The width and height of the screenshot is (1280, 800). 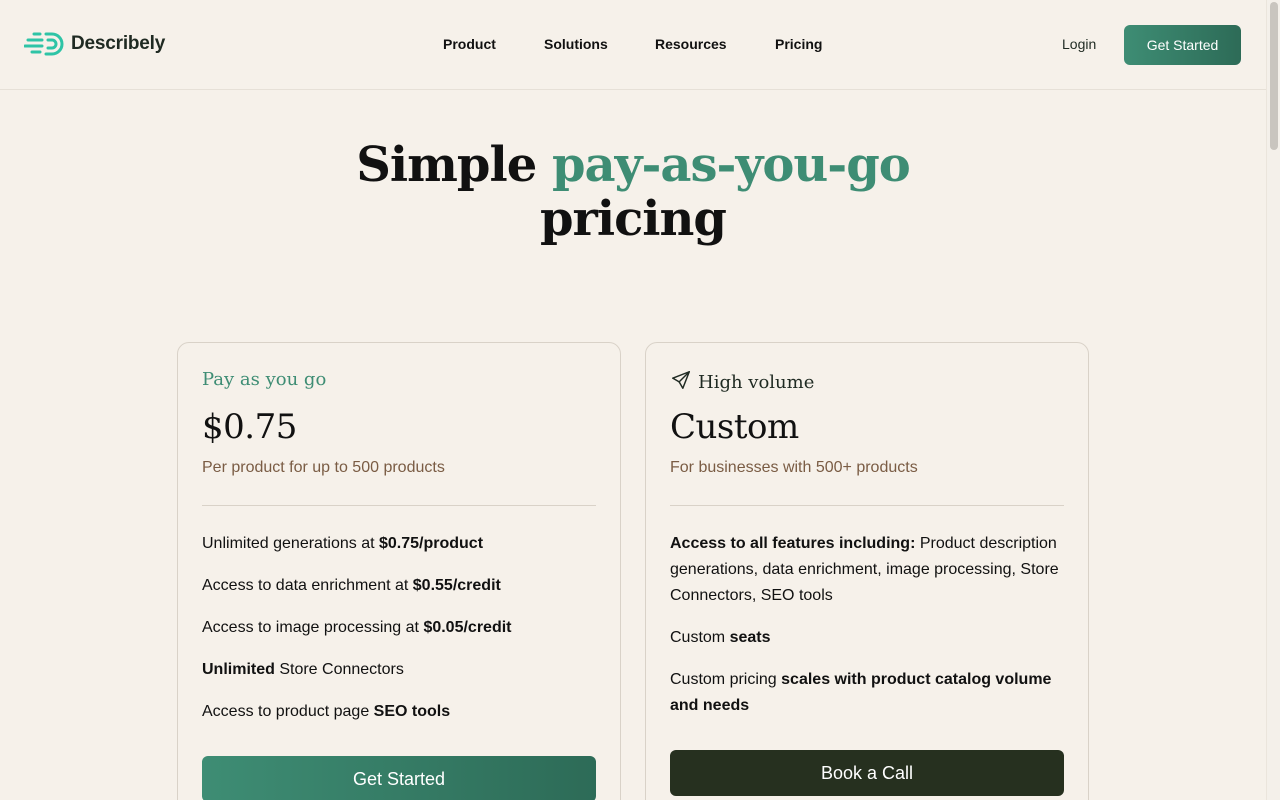 What do you see at coordinates (691, 44) in the screenshot?
I see `nav-item-resources: Resources` at bounding box center [691, 44].